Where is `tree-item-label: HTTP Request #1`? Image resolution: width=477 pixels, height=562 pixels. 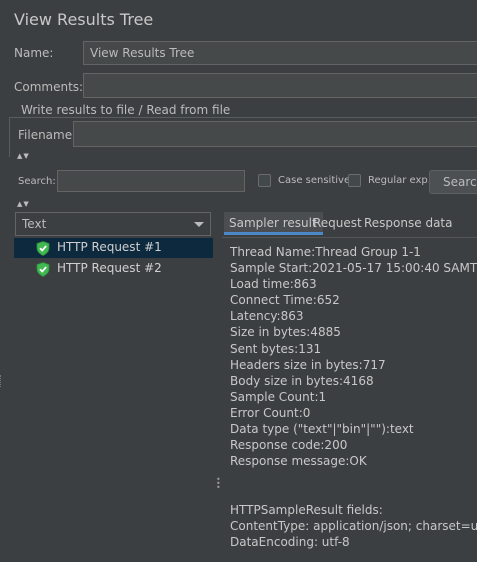 tree-item-label: HTTP Request #1 is located at coordinates (109, 247).